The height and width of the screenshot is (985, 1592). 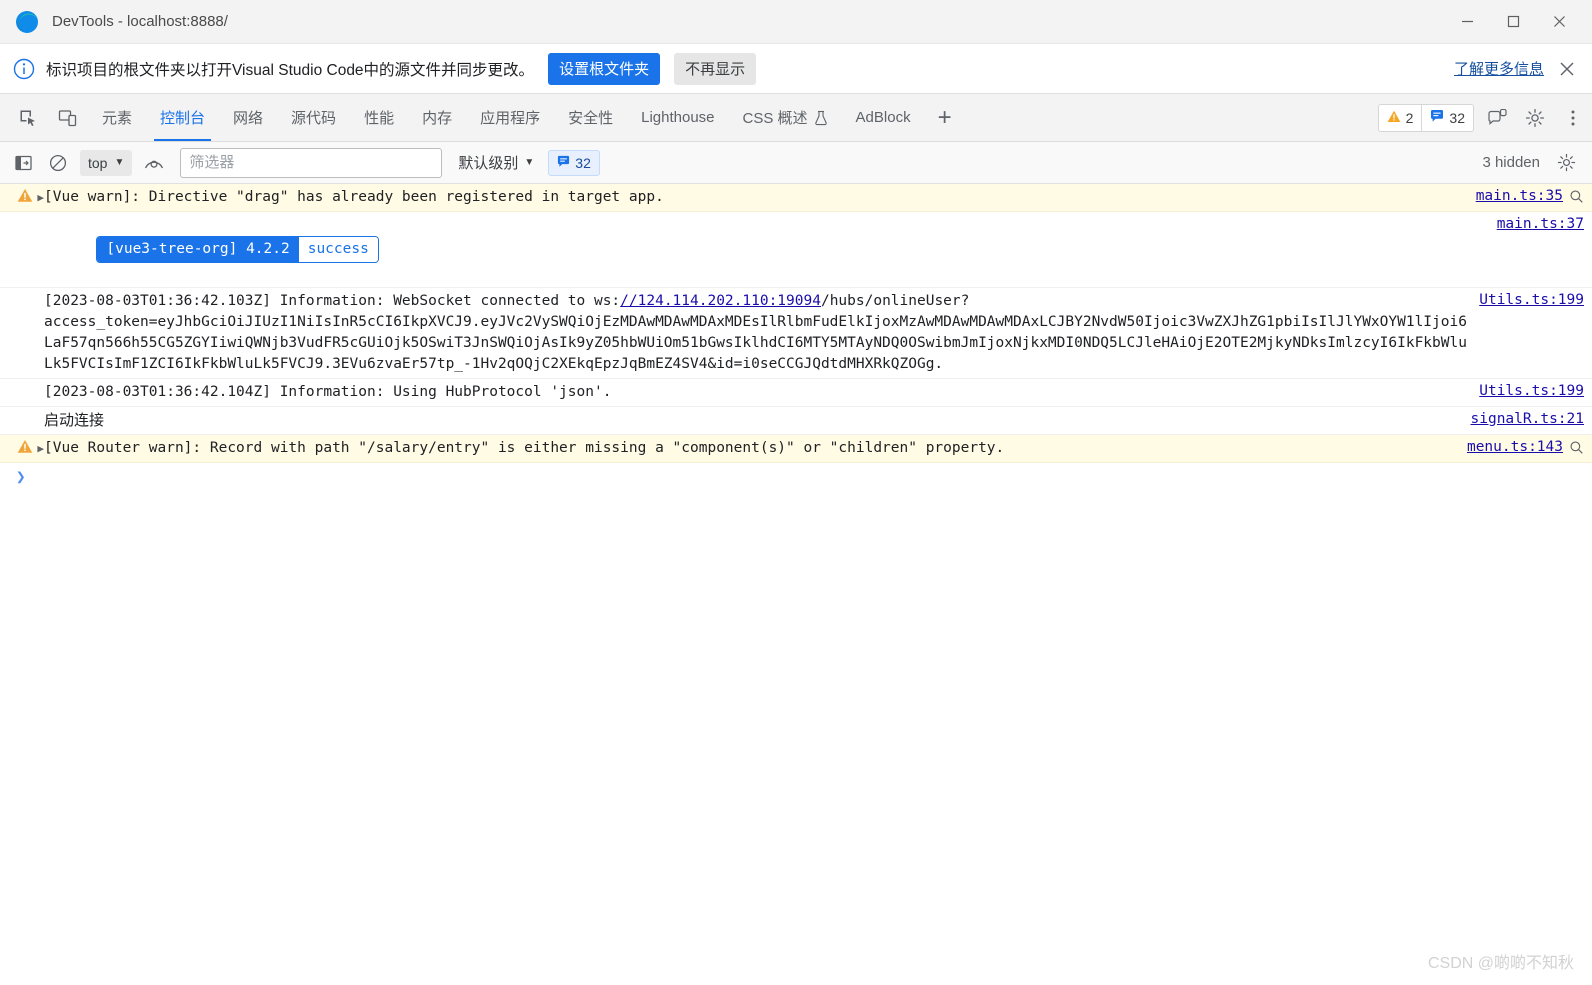 I want to click on edge-logo-icon, so click(x=27, y=22).